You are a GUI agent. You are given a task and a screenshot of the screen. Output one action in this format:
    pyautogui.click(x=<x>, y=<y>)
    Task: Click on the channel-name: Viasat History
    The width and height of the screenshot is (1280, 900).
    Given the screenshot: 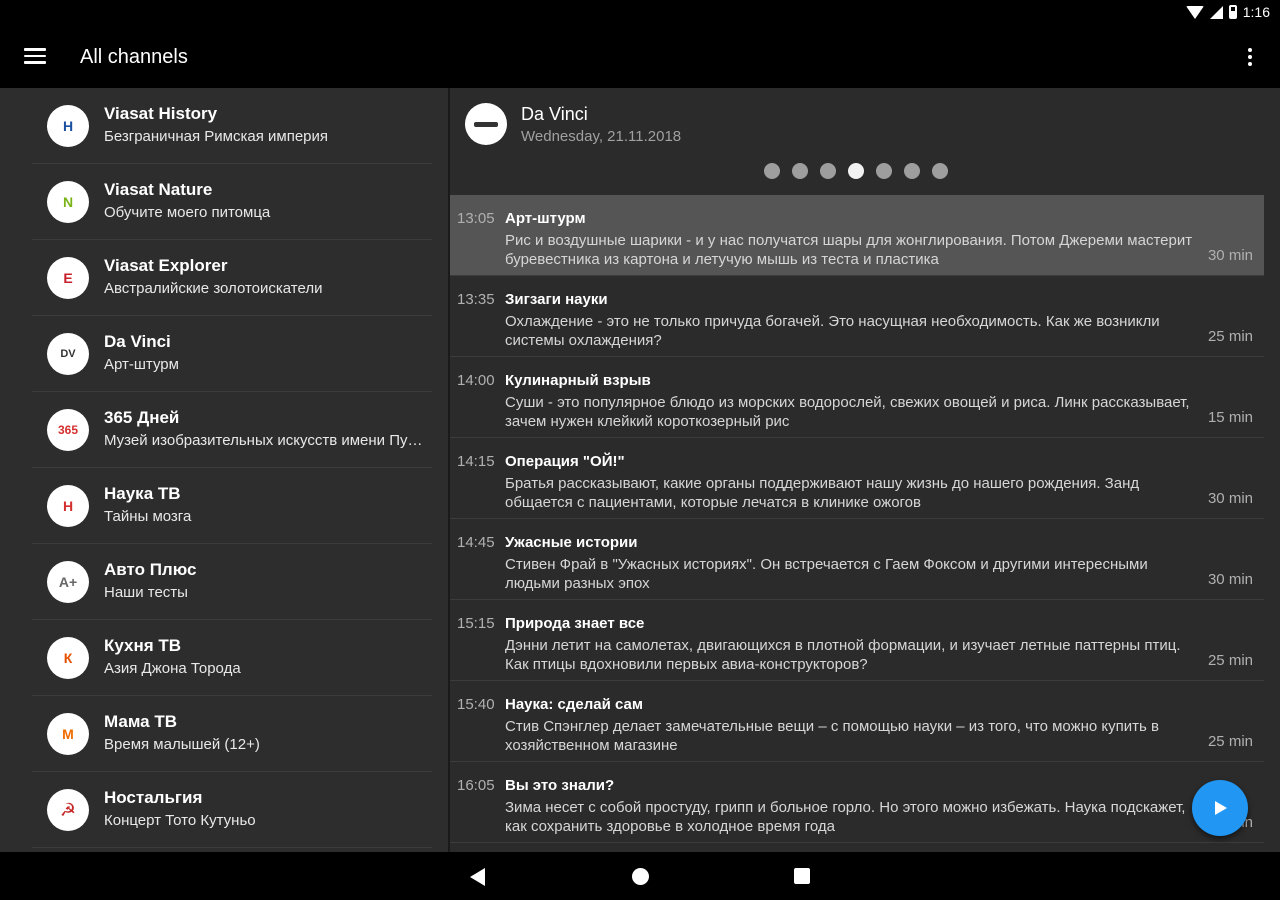 What is the action you would take?
    pyautogui.click(x=161, y=113)
    